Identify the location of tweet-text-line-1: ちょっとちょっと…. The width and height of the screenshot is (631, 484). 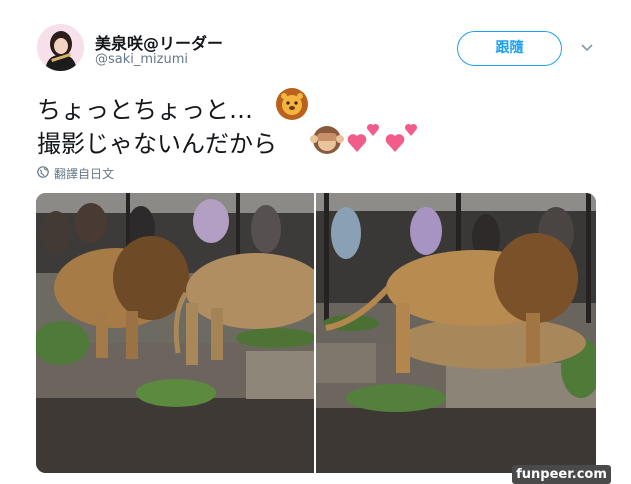
(145, 107).